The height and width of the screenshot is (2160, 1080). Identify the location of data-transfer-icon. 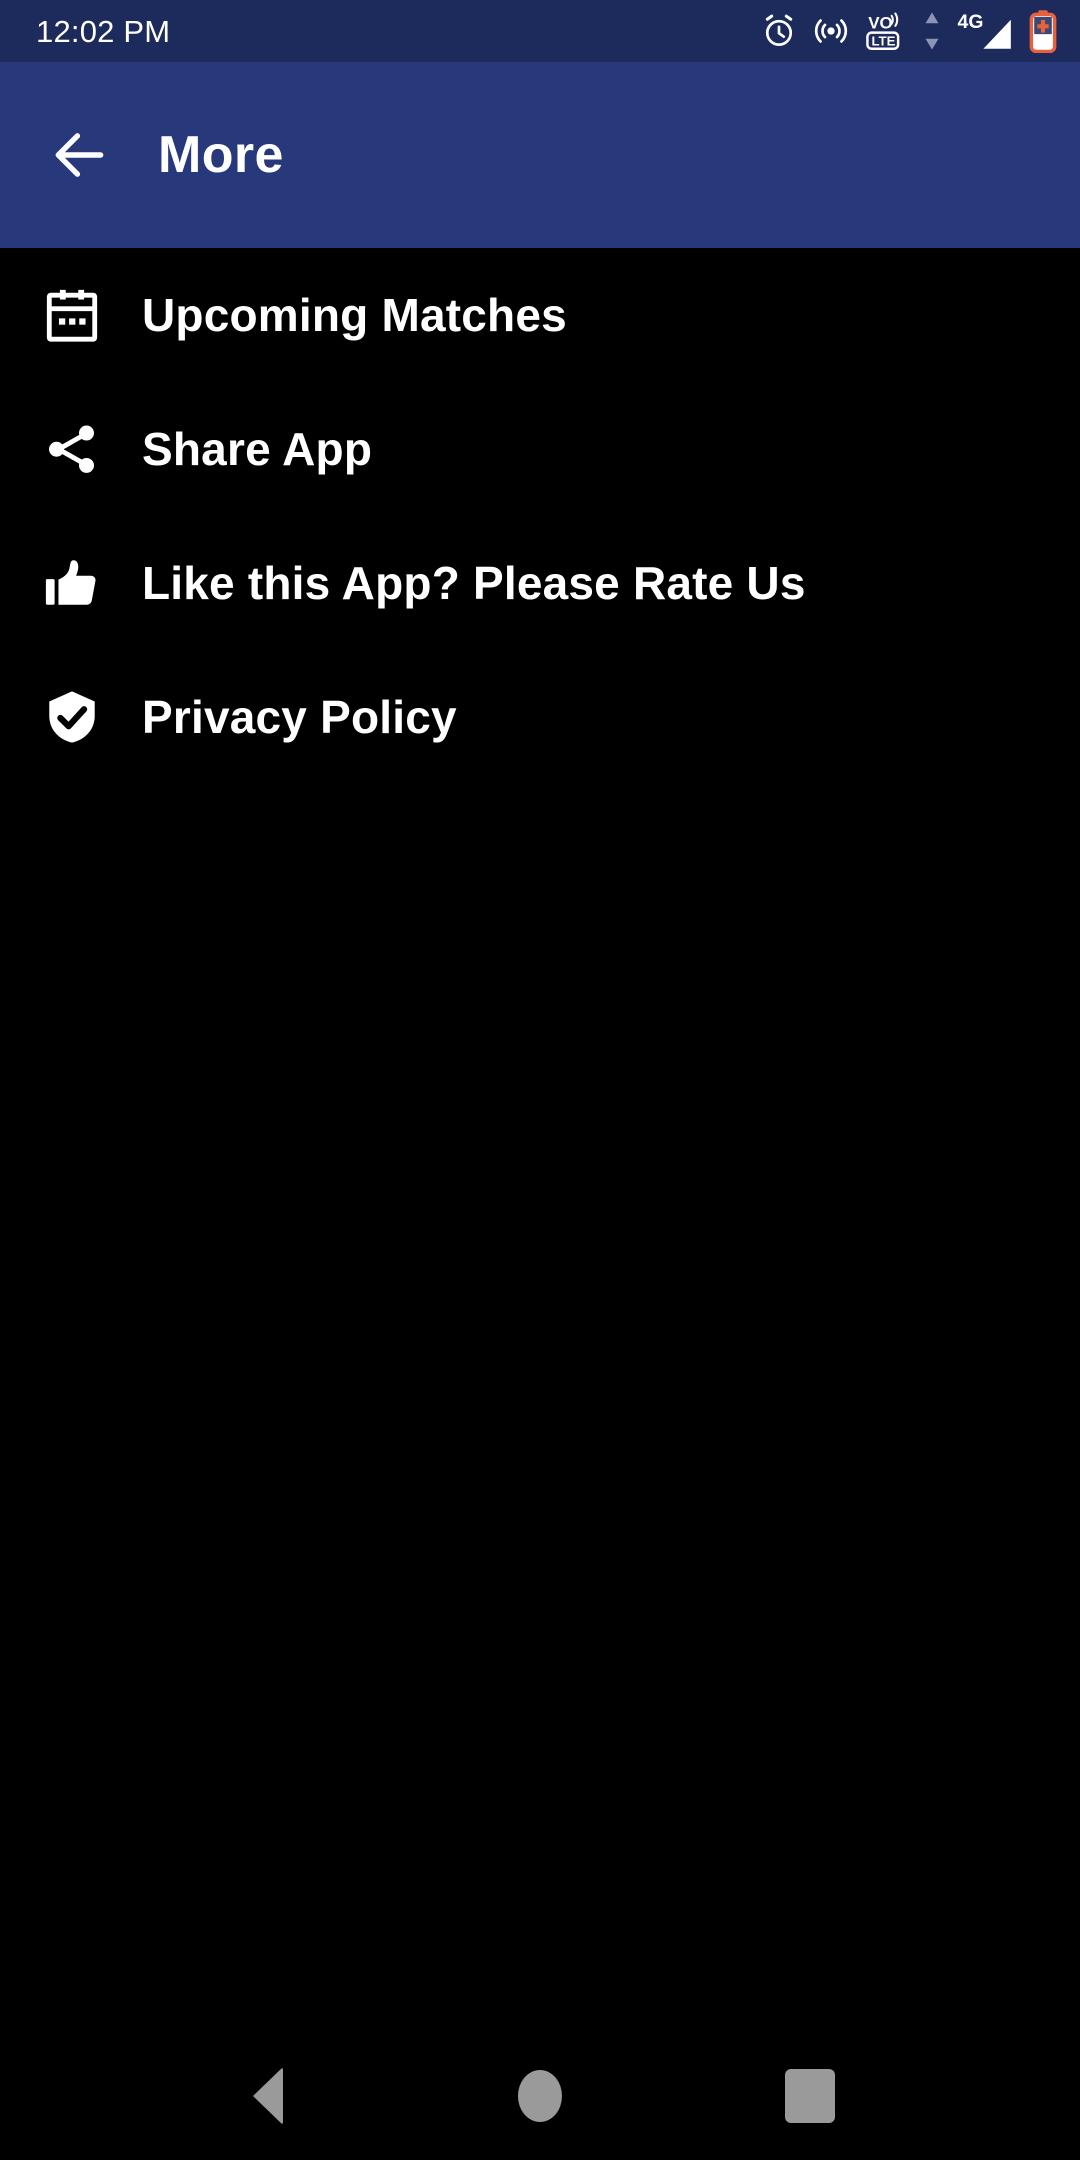
(932, 31).